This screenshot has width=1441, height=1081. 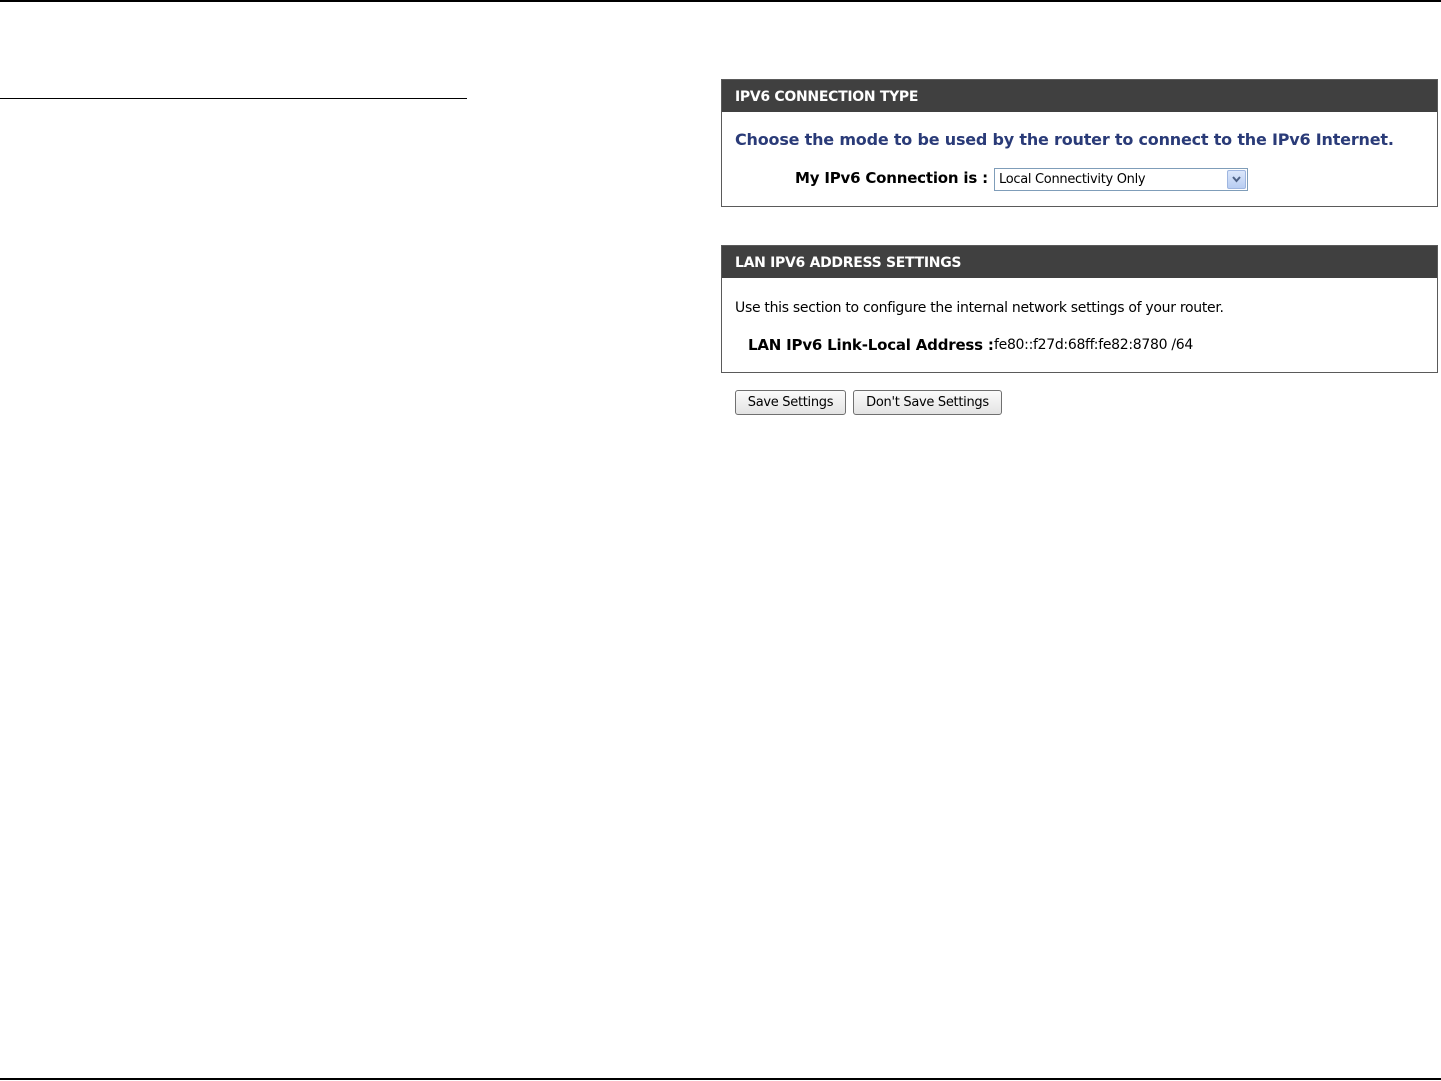 I want to click on bottom-divider, so click(x=720, y=1079).